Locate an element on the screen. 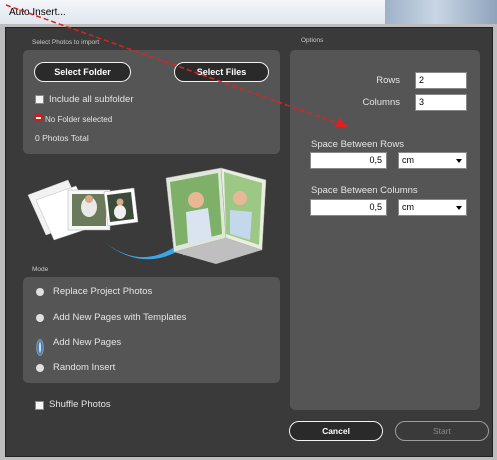  mode-radio-templates is located at coordinates (40, 318).